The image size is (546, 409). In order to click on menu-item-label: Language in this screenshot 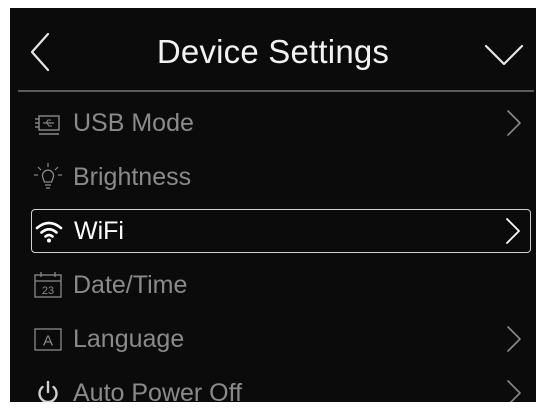, I will do `click(129, 339)`.